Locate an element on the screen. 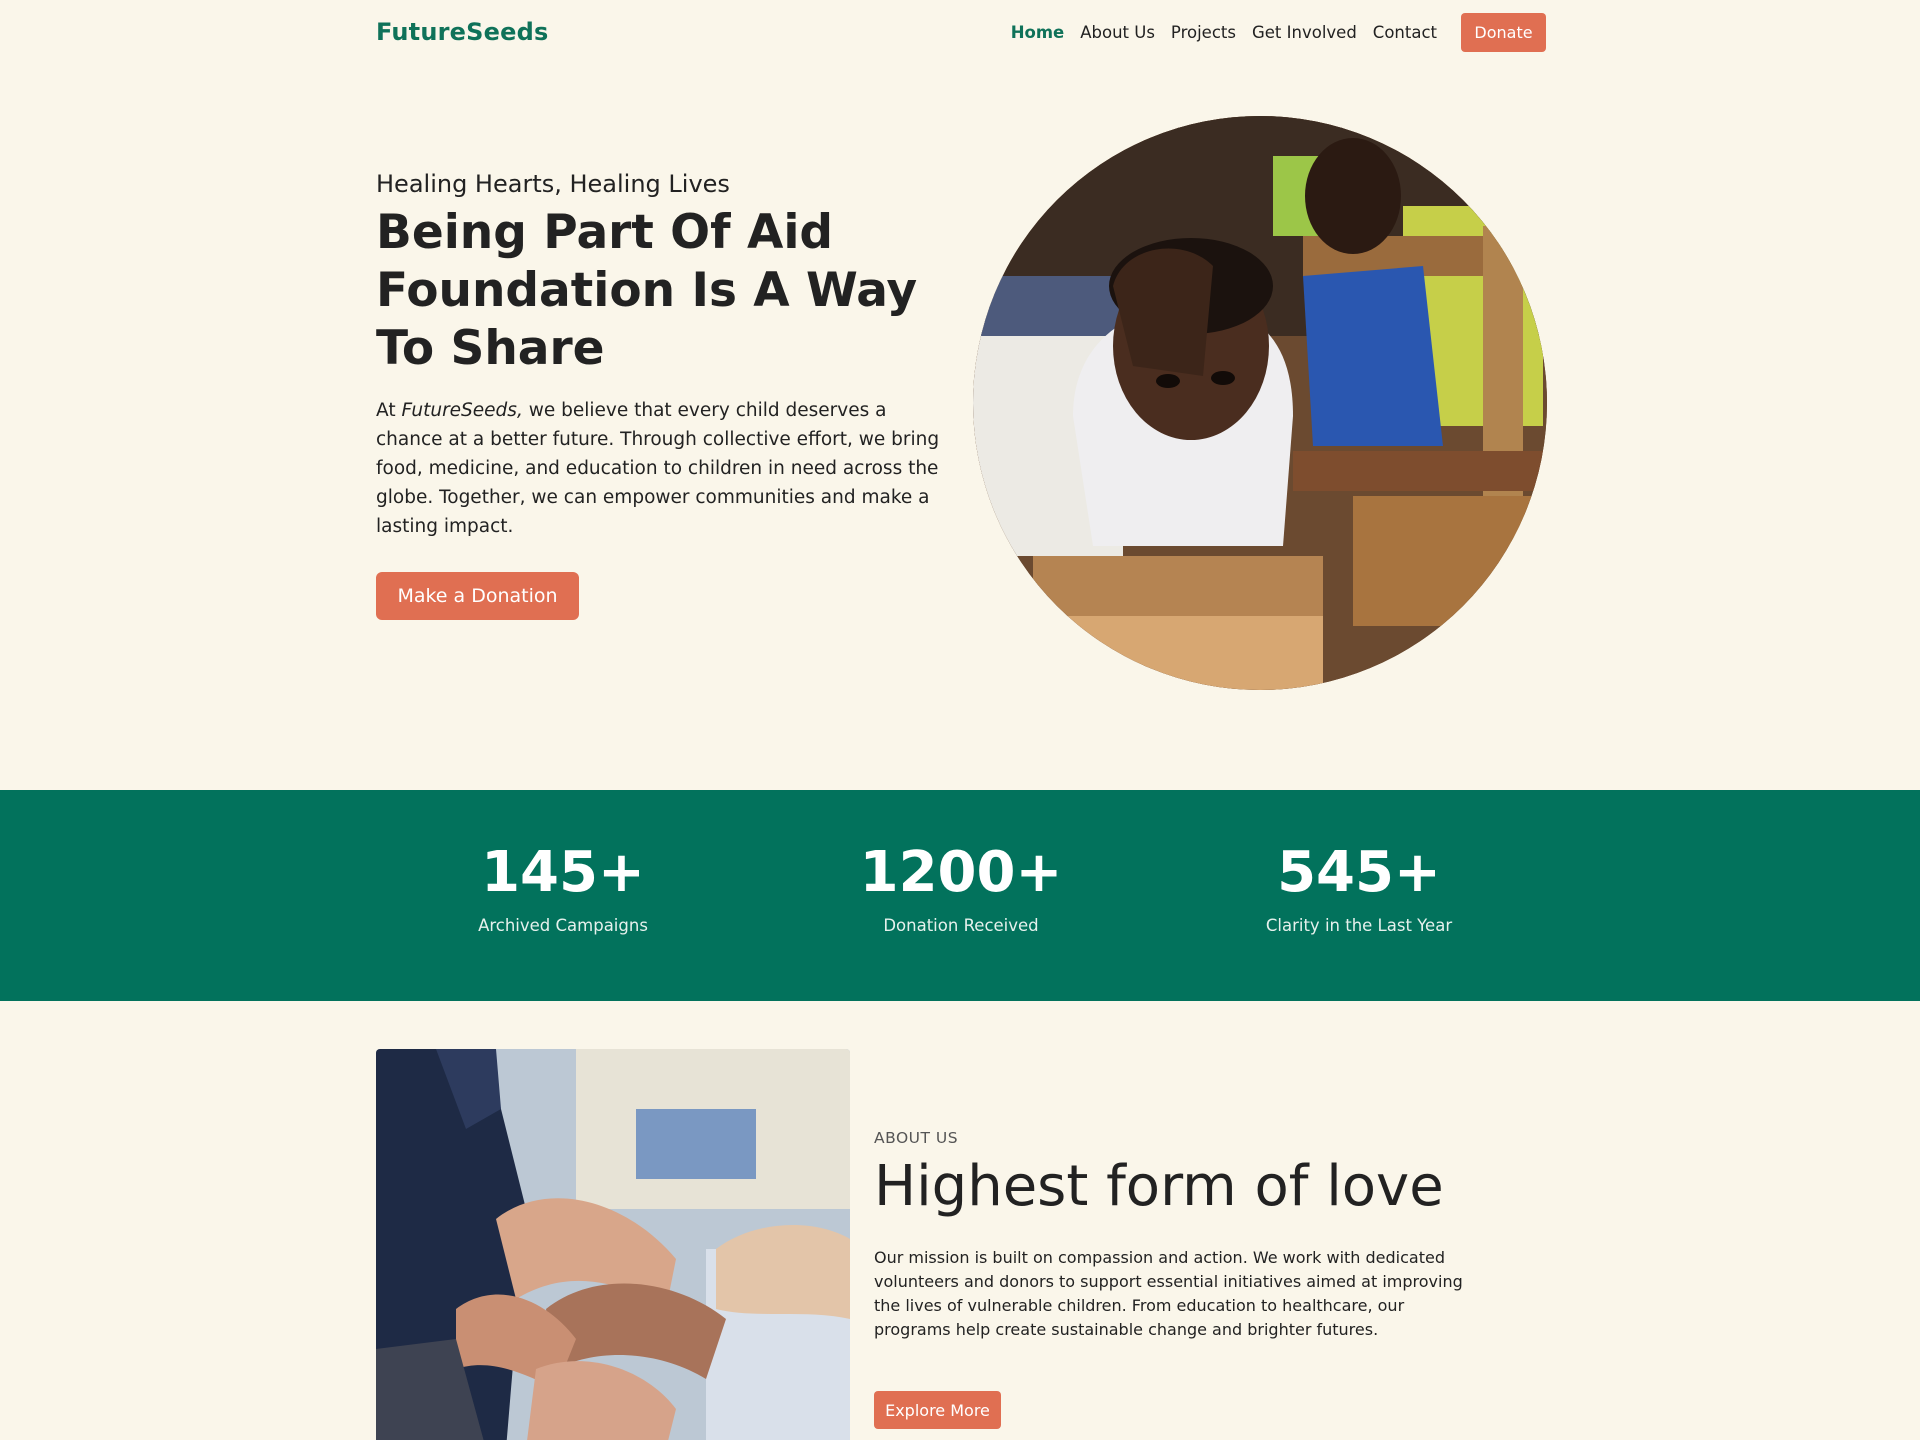  stat-label: Donation Received is located at coordinates (961, 925).